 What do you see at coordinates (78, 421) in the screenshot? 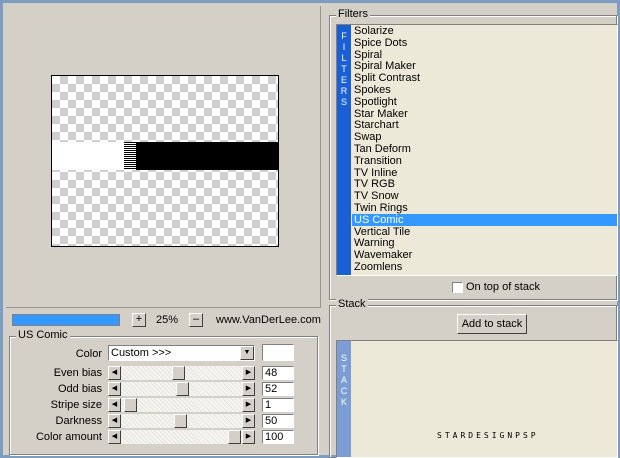
I see `darkness-label: Darkness` at bounding box center [78, 421].